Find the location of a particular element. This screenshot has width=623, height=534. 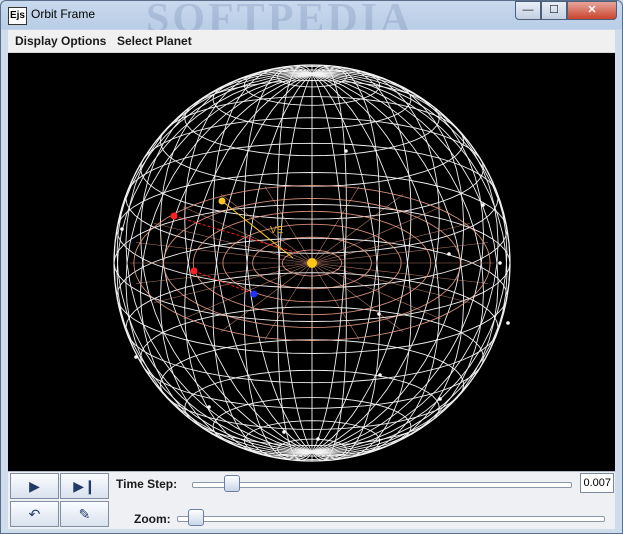

step-icon: ▶❙ is located at coordinates (84, 486).